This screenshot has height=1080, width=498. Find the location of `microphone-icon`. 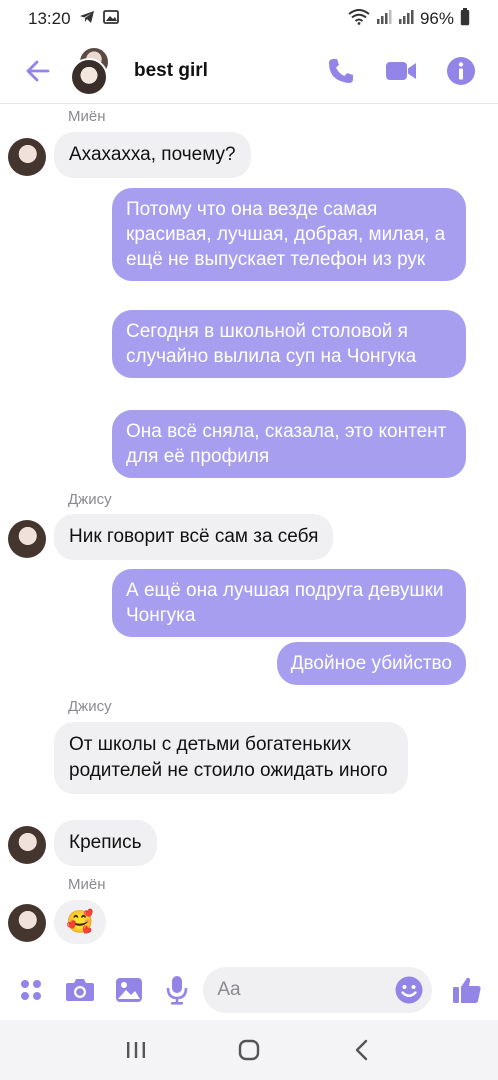

microphone-icon is located at coordinates (177, 990).